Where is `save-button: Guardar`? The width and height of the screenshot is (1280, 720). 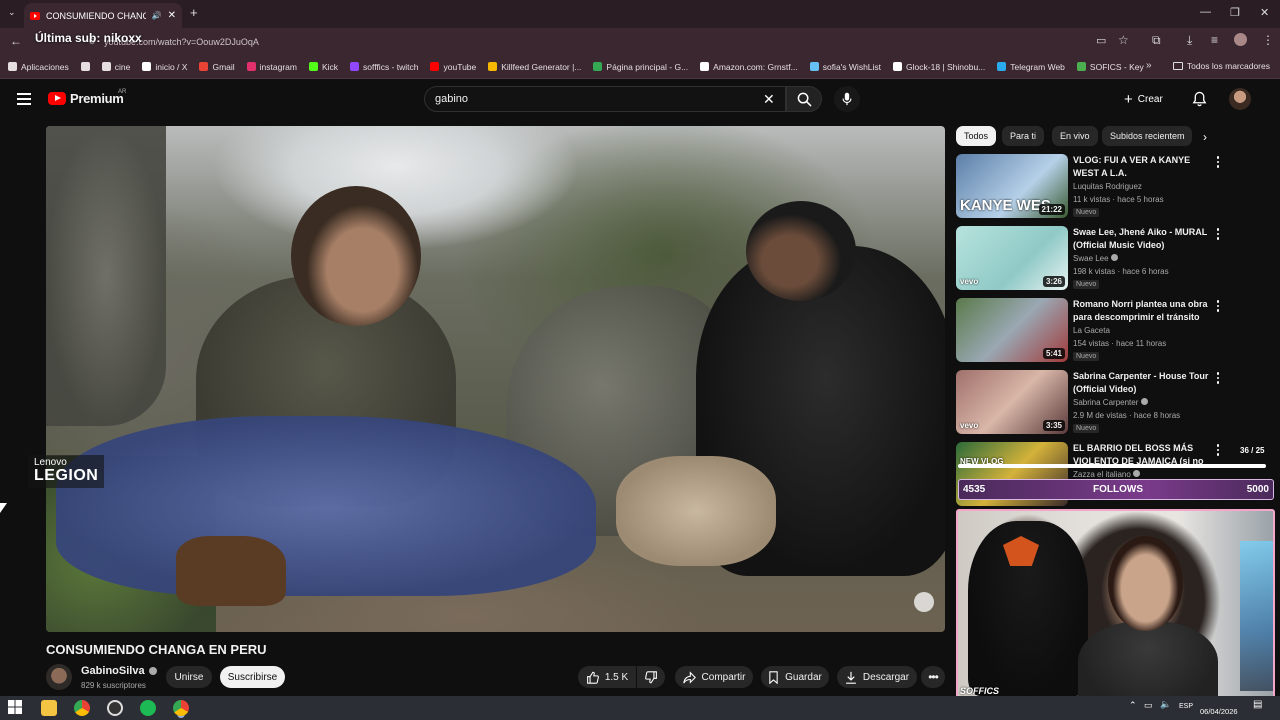 save-button: Guardar is located at coordinates (795, 677).